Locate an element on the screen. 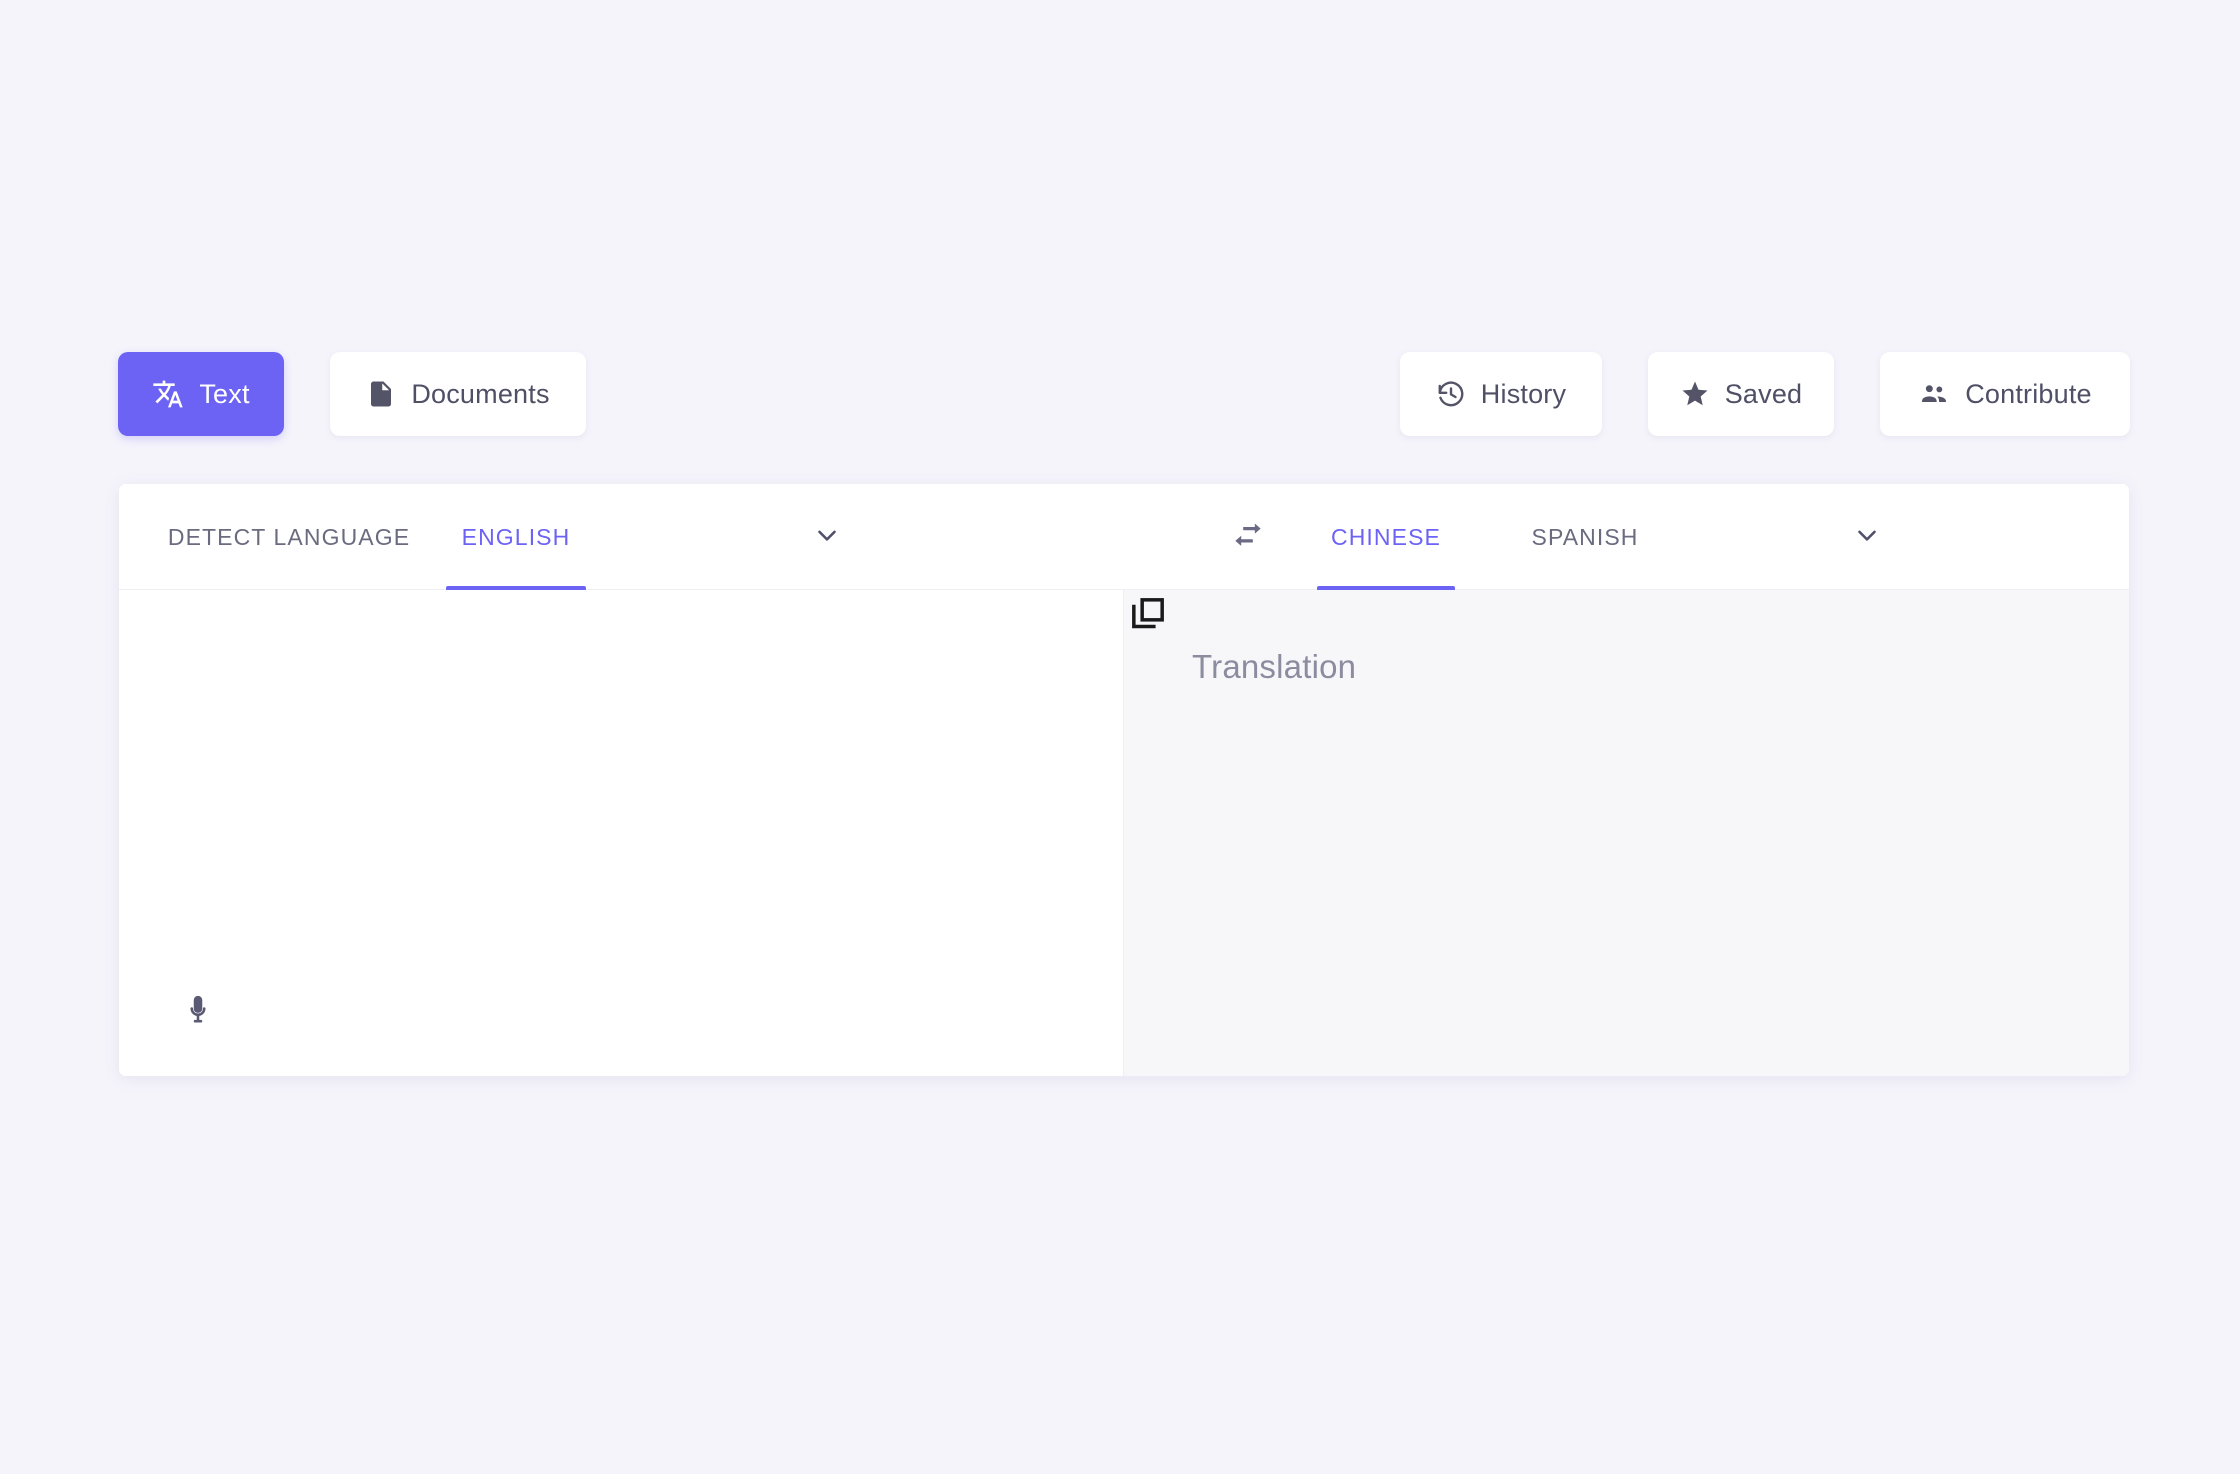  source-text-pane is located at coordinates (621, 833).